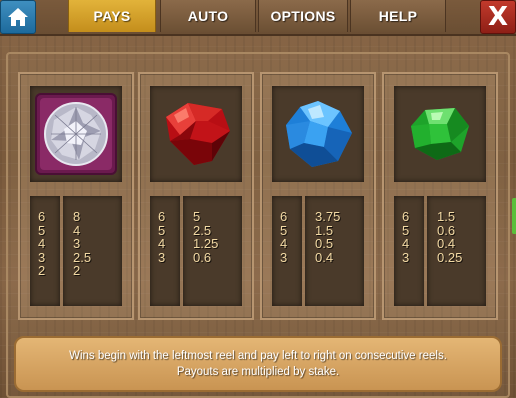  I want to click on payout-table: 6 5 4 3 5 2.5 1.25 0.6, so click(196, 251).